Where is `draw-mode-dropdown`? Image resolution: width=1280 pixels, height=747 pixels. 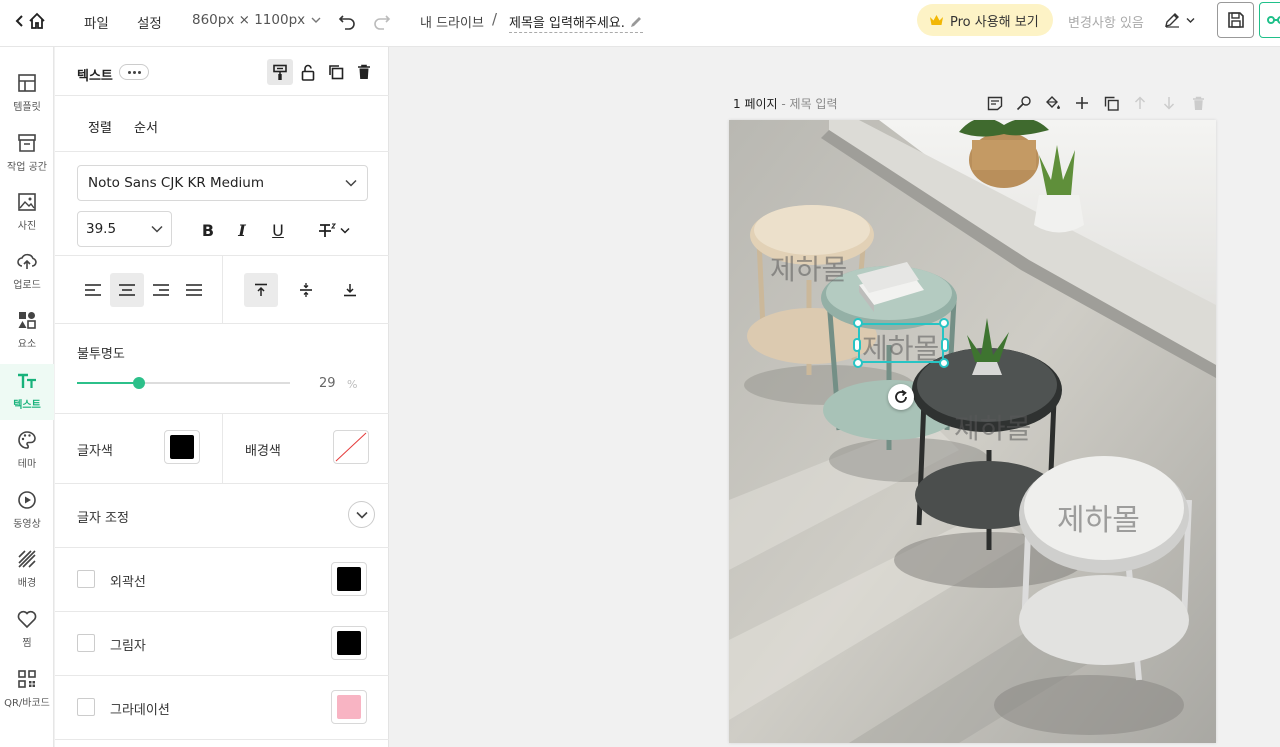 draw-mode-dropdown is located at coordinates (1179, 20).